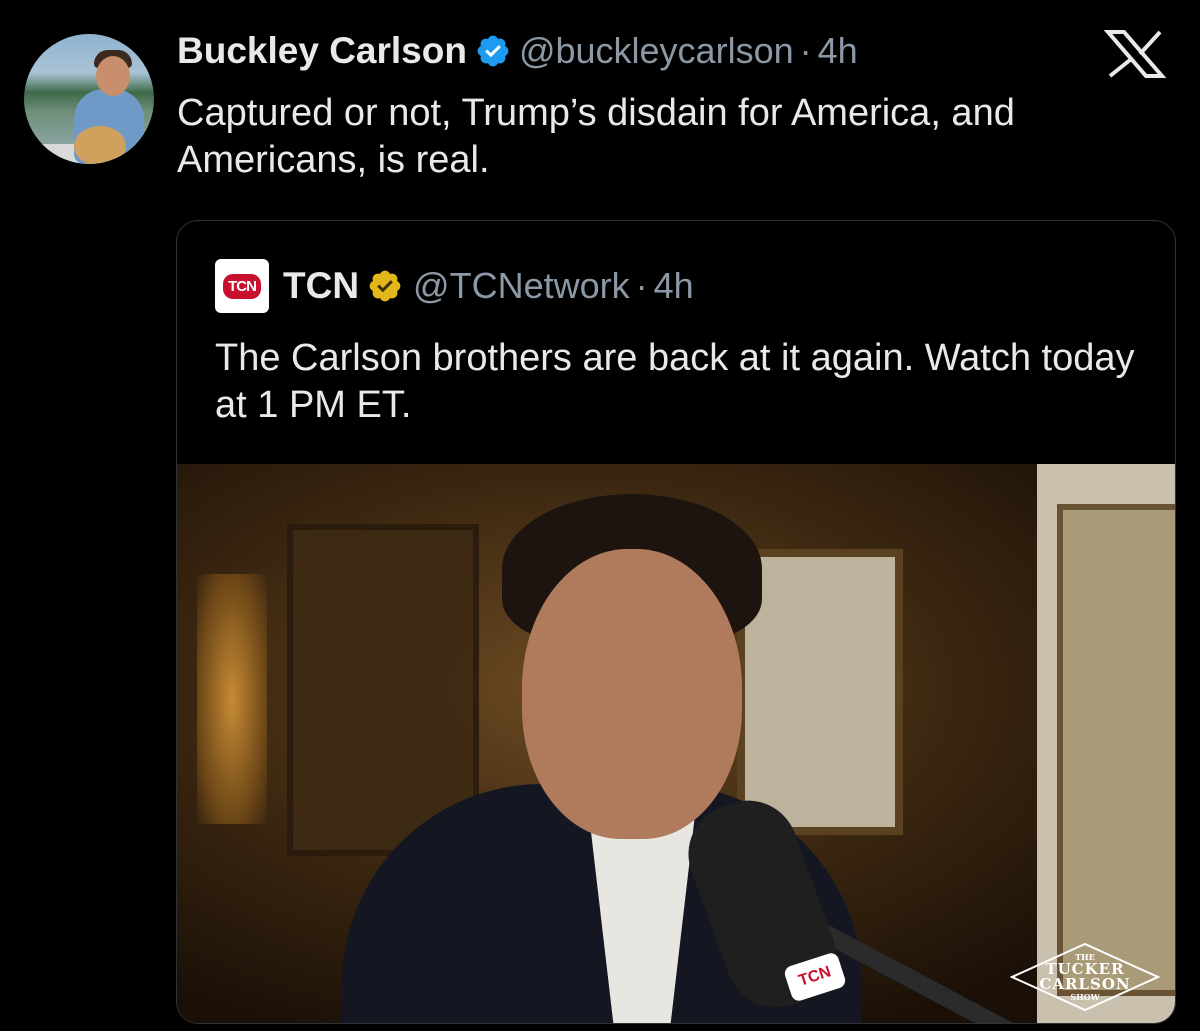 This screenshot has height=1031, width=1200. I want to click on author-name: Buckley Carlson, so click(322, 51).